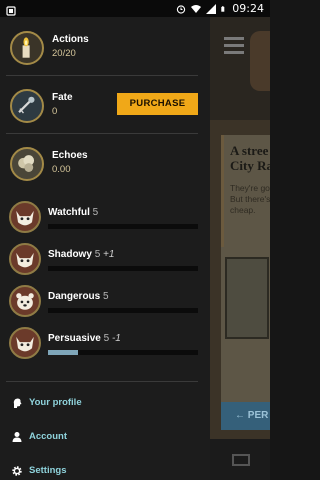 The width and height of the screenshot is (320, 480). I want to click on fate-icon, so click(27, 106).